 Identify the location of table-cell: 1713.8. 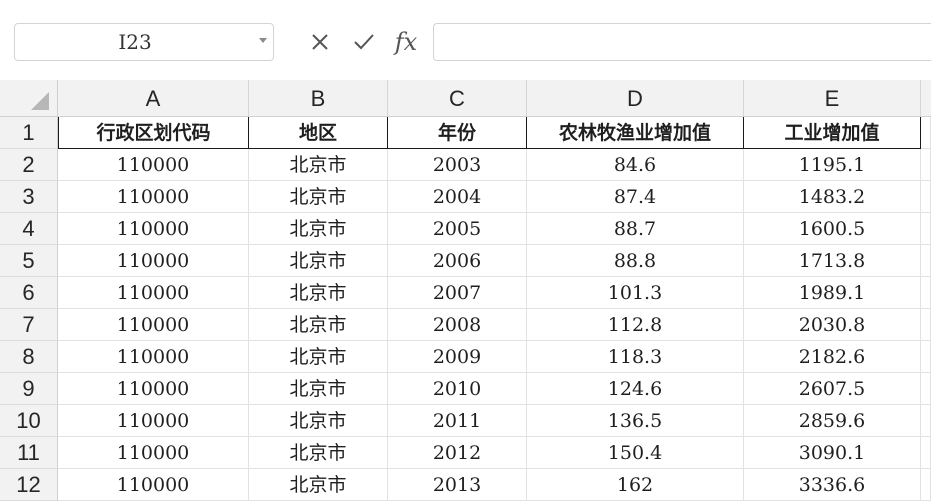
(832, 261).